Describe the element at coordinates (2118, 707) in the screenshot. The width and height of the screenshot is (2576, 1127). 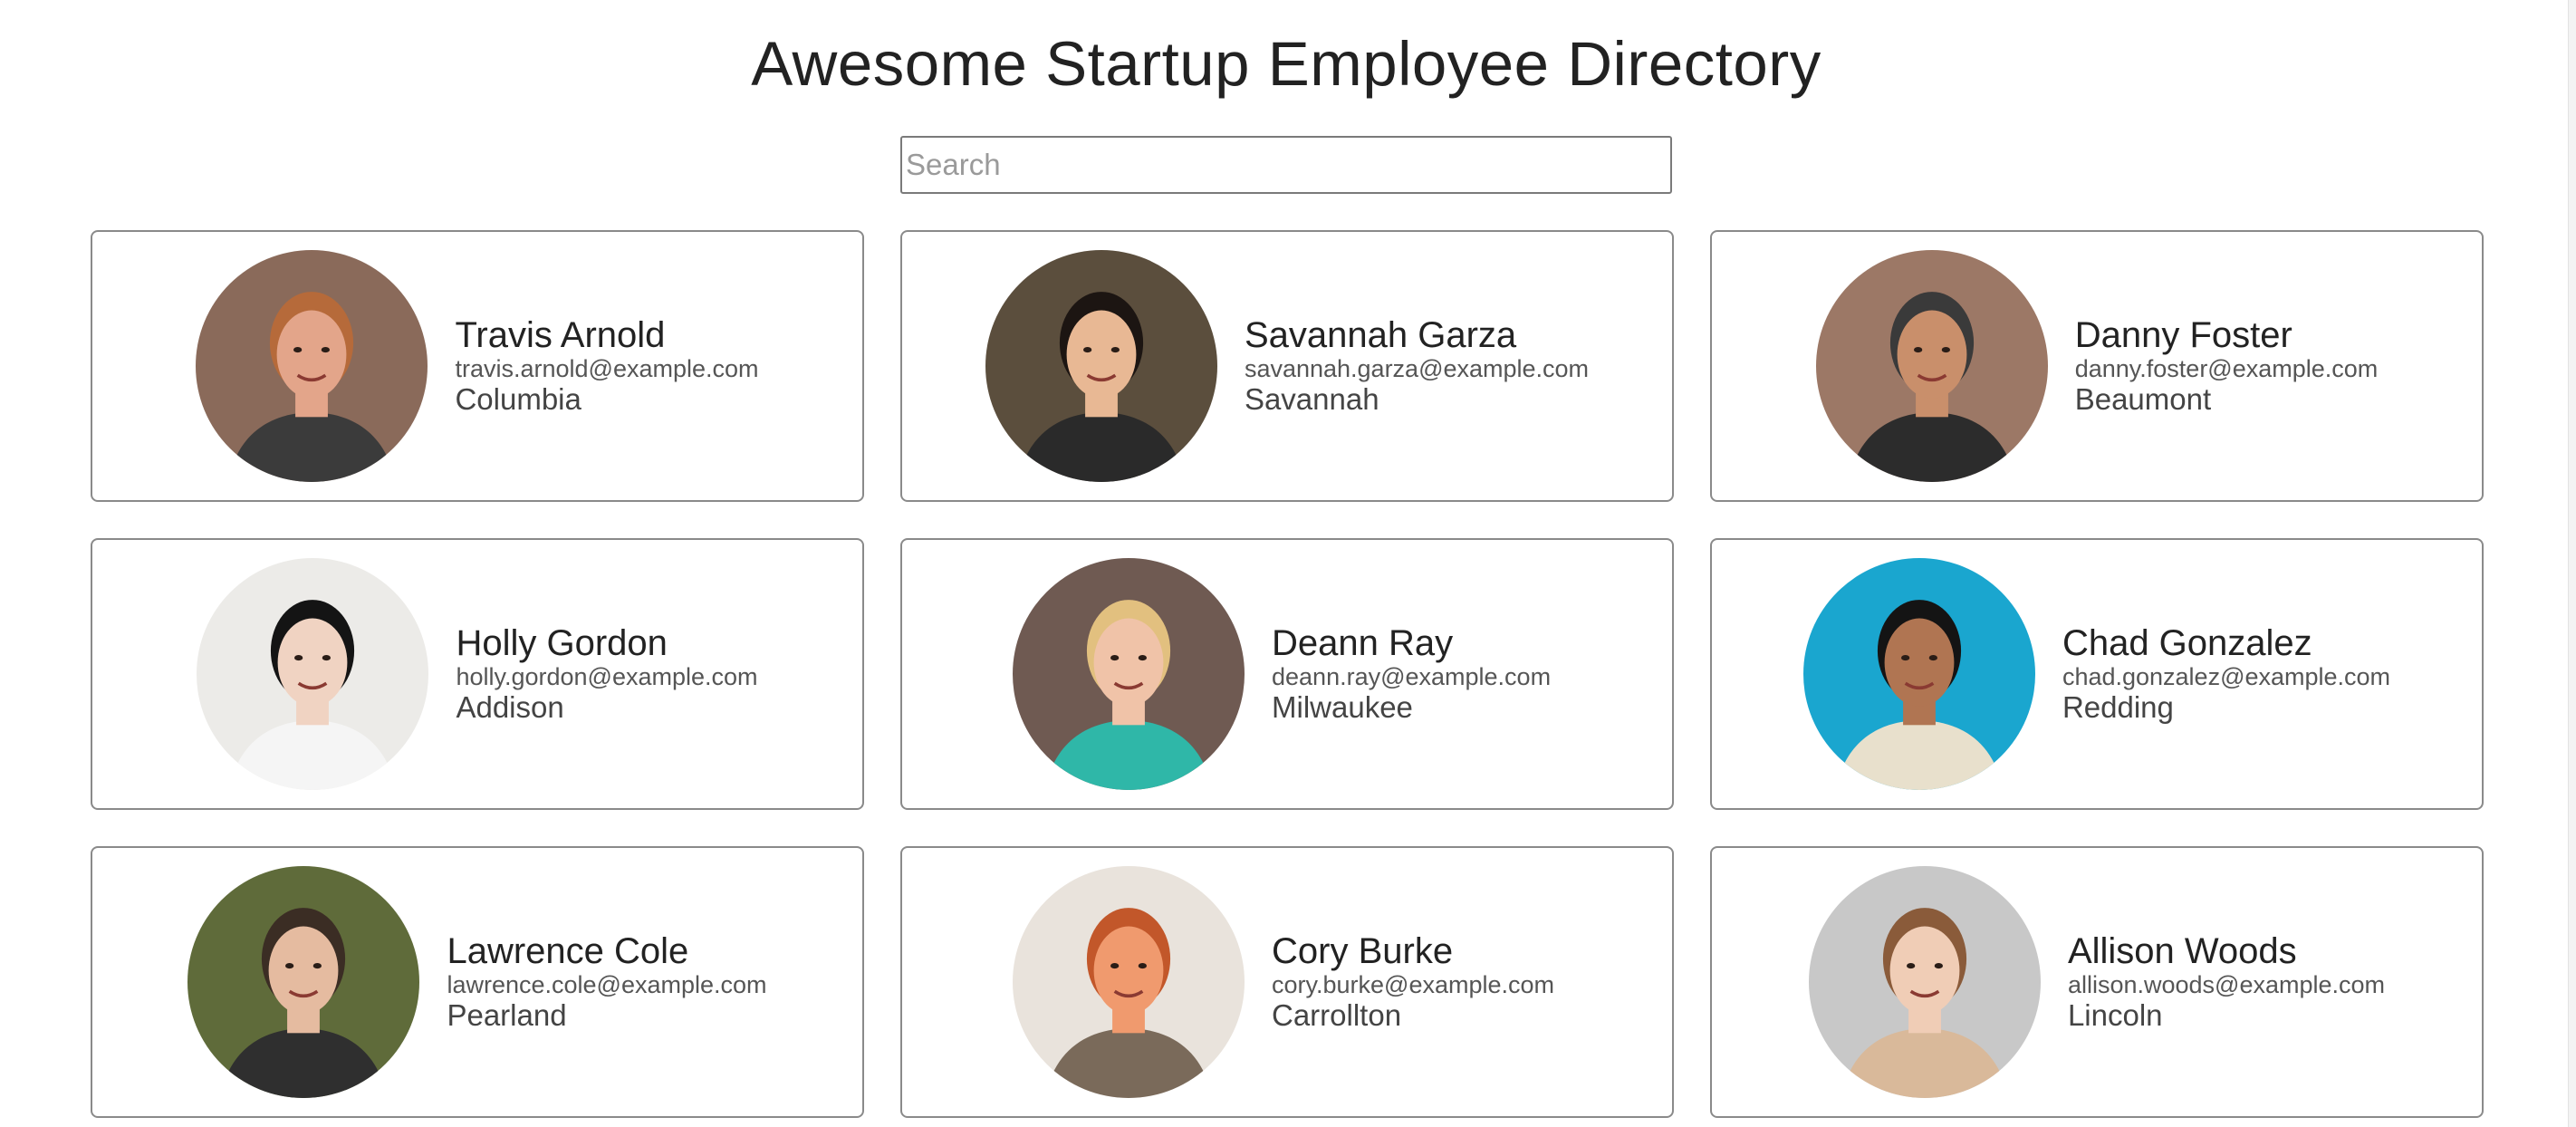
I see `employee-city: Redding` at that location.